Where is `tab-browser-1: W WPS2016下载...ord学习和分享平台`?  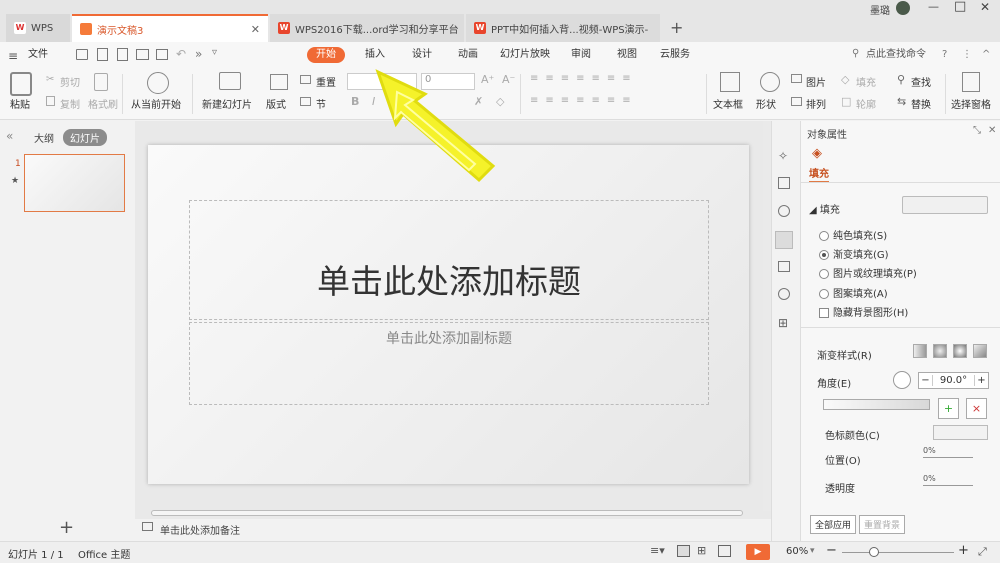 tab-browser-1: W WPS2016下载...ord学习和分享平台 is located at coordinates (367, 28).